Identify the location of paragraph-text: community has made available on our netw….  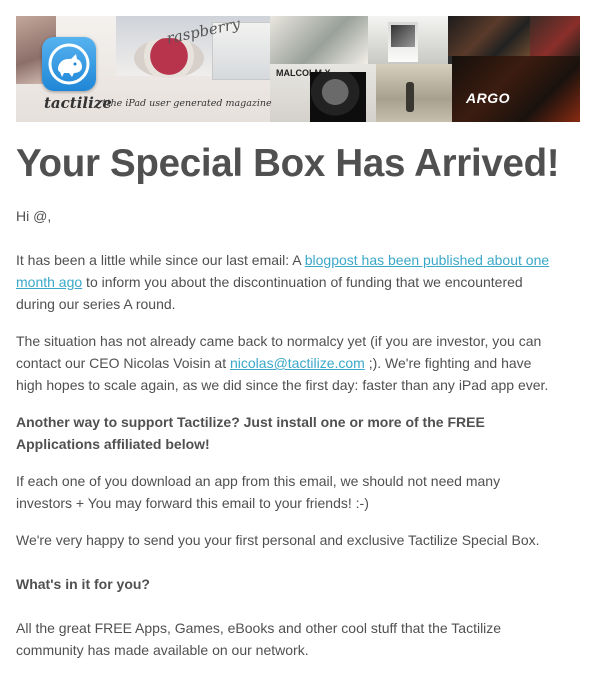
(162, 650).